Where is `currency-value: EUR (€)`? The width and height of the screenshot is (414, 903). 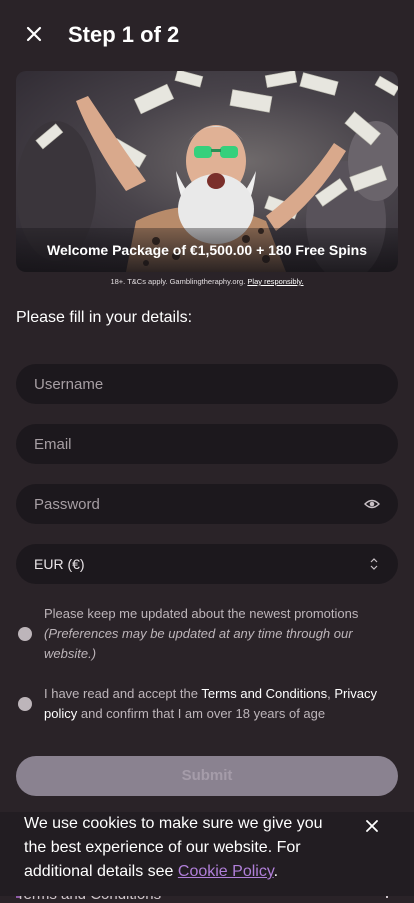 currency-value: EUR (€) is located at coordinates (59, 564).